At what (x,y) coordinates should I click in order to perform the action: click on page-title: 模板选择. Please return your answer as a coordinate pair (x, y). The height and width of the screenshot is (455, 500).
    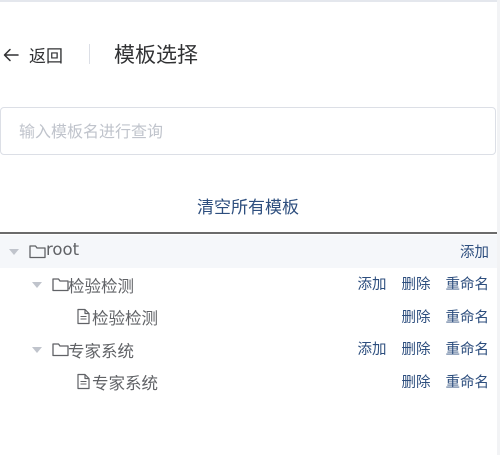
    Looking at the image, I should click on (156, 55).